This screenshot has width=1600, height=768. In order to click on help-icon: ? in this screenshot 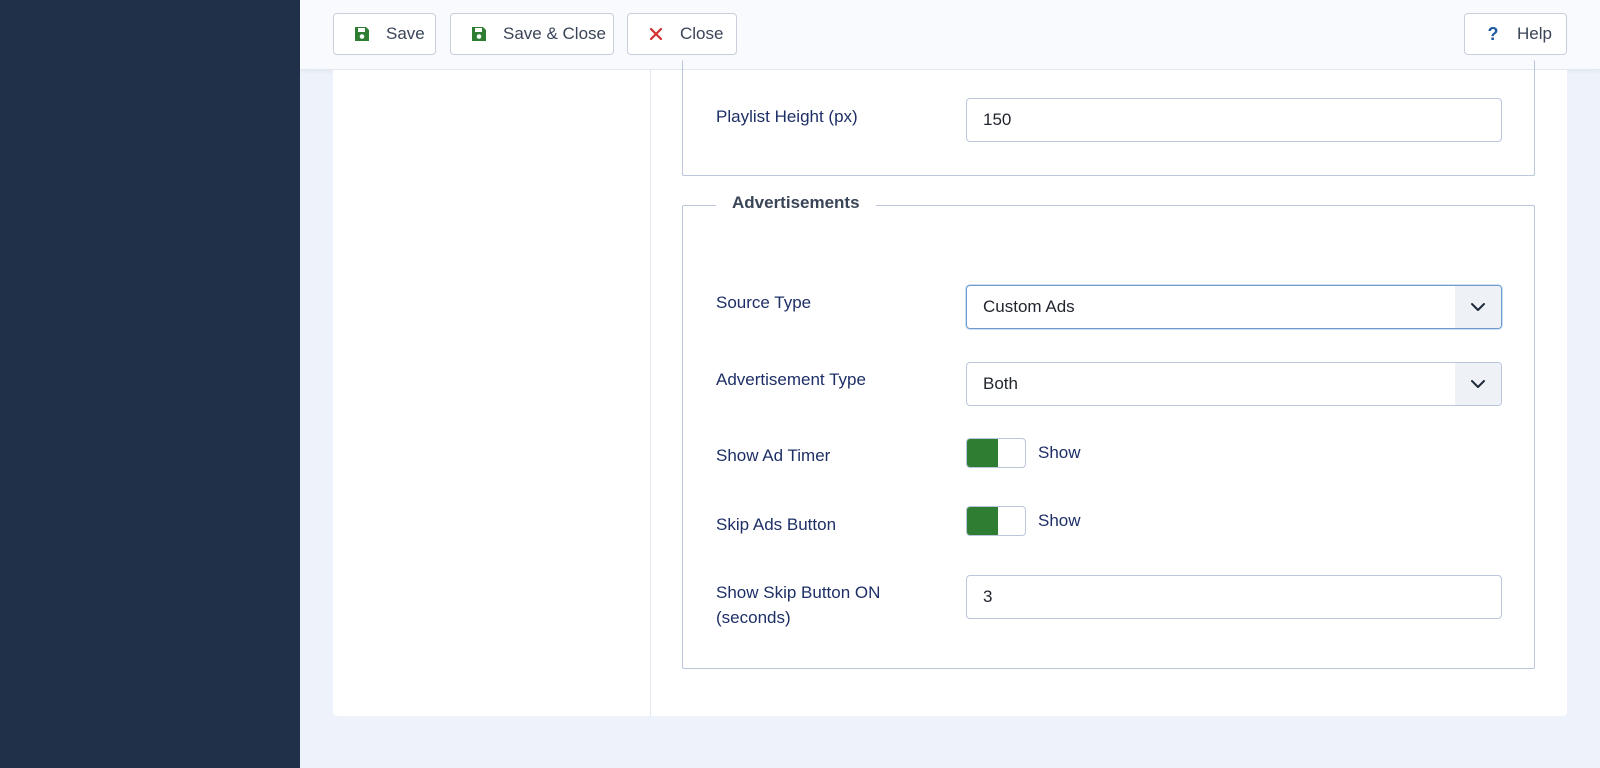, I will do `click(1493, 33)`.